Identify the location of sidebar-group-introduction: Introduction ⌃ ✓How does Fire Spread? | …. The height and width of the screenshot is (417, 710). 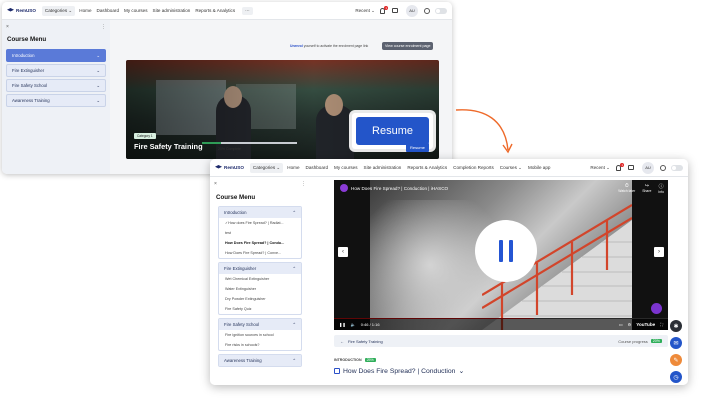
(260, 232).